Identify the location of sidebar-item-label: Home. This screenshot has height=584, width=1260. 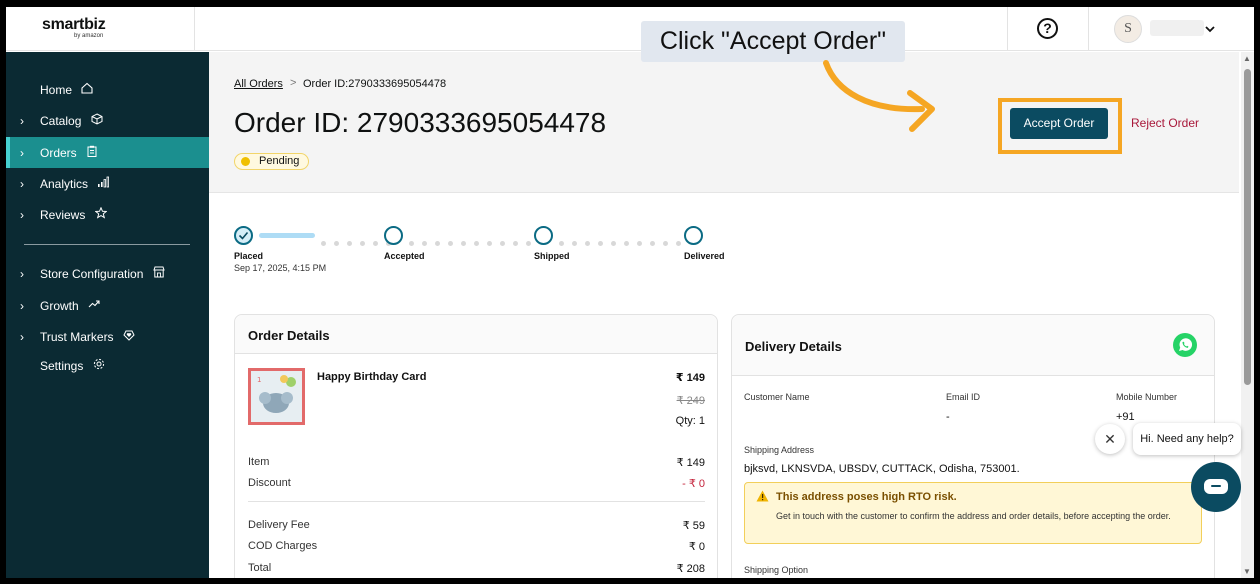
(56, 90).